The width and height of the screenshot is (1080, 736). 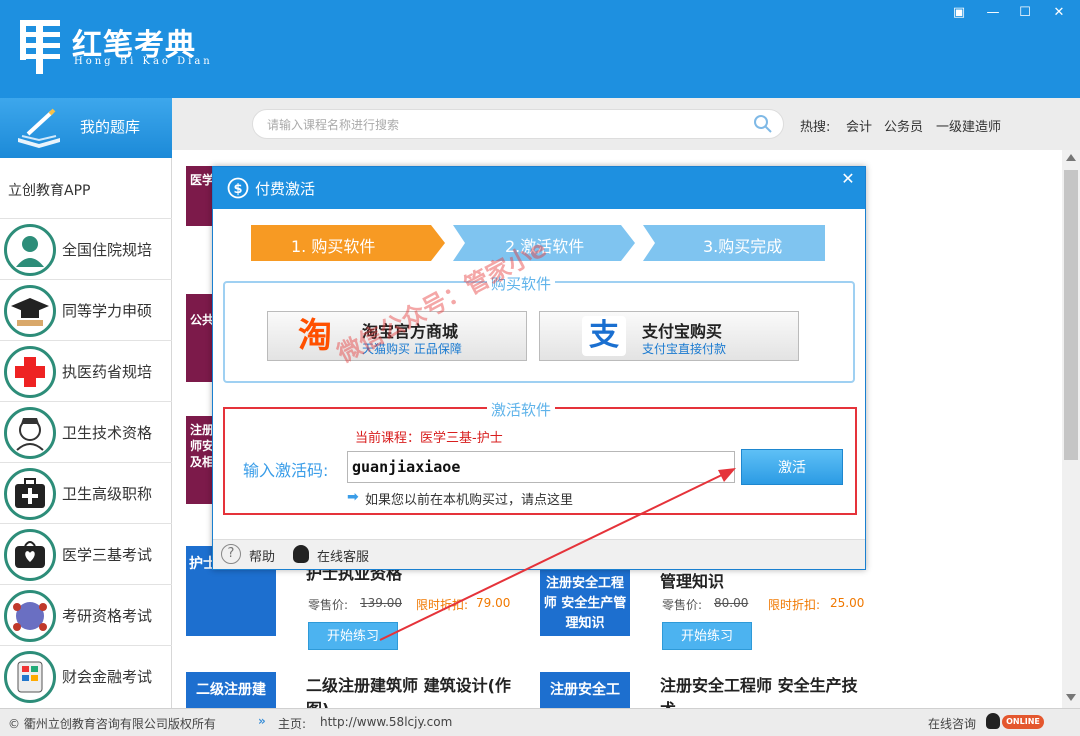 I want to click on activation-code-label: 输入激活码:, so click(x=286, y=470).